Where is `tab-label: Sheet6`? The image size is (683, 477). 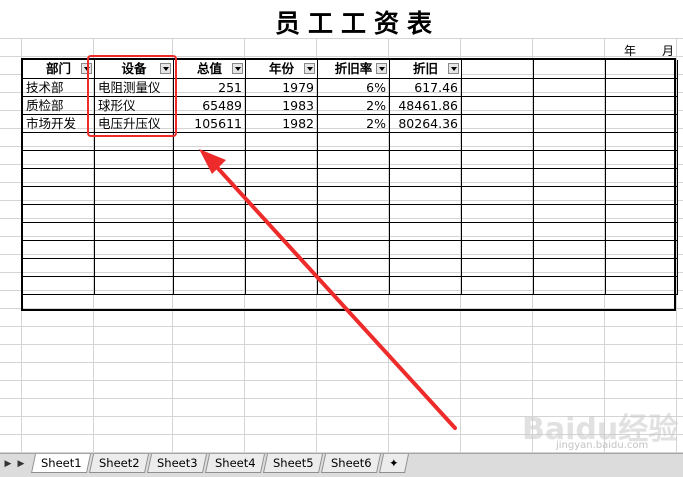 tab-label: Sheet6 is located at coordinates (351, 463).